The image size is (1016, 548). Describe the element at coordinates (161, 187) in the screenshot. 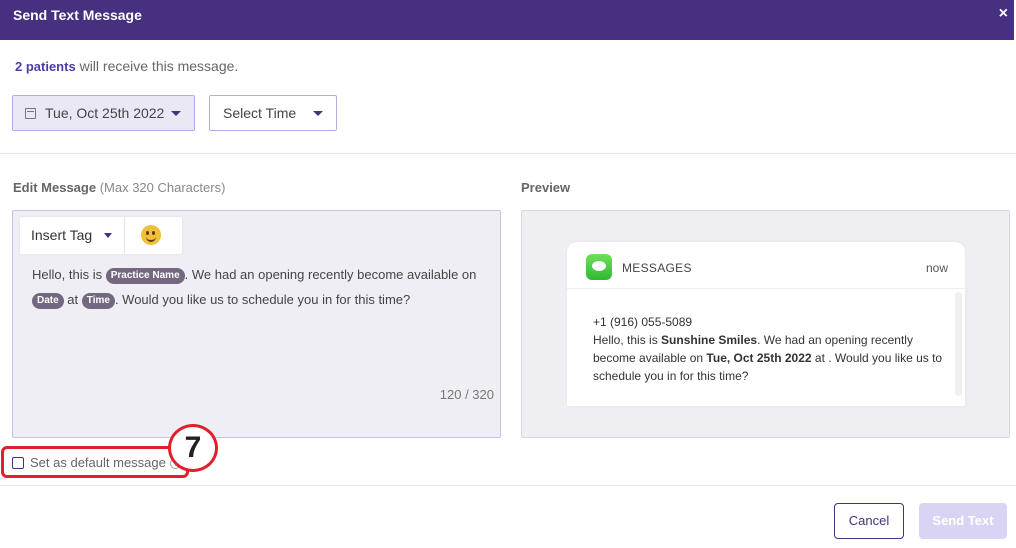

I see `max-chars-note: (Max 320 Characters)` at that location.